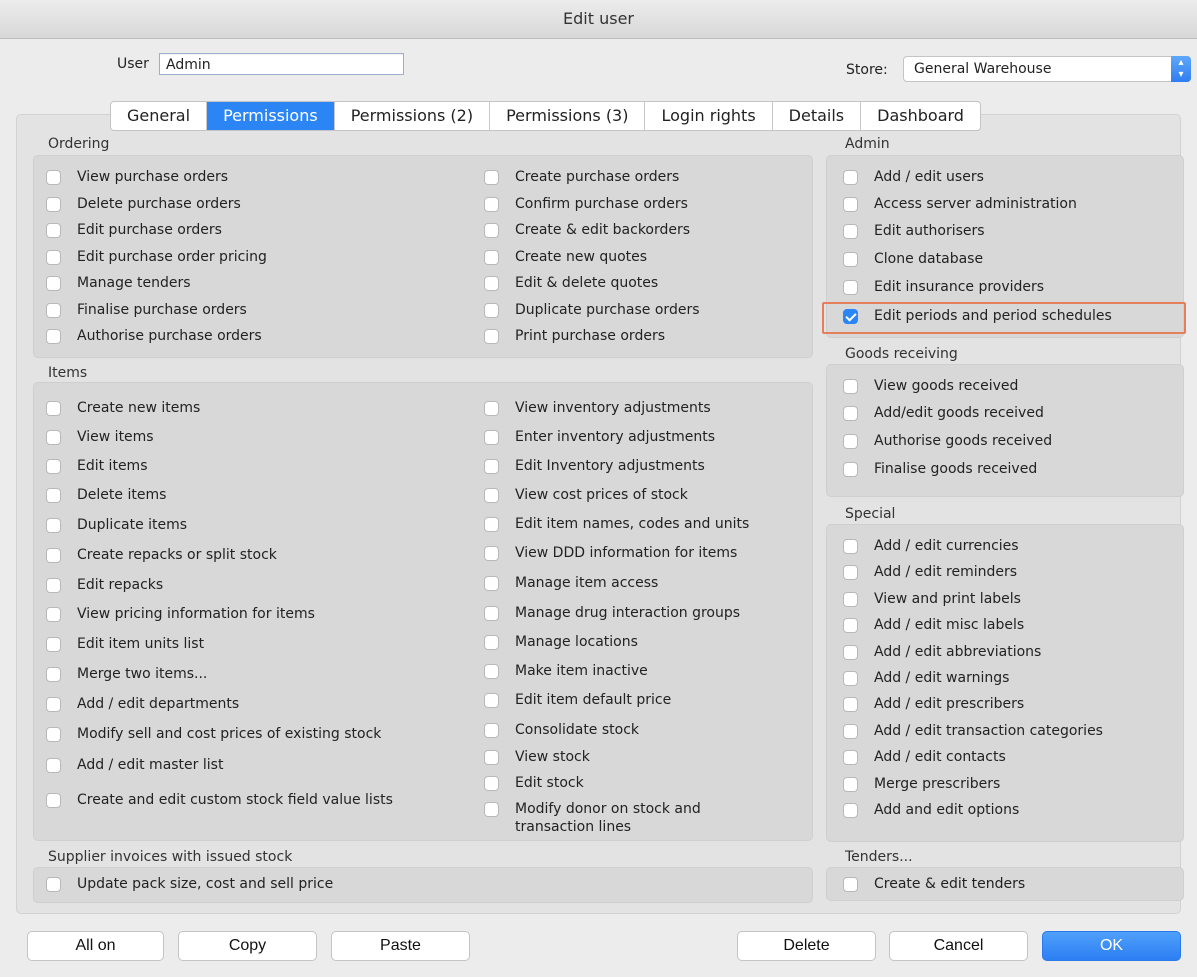 The height and width of the screenshot is (977, 1197). What do you see at coordinates (137, 177) in the screenshot?
I see `permission-checkbox: View purchase orders` at bounding box center [137, 177].